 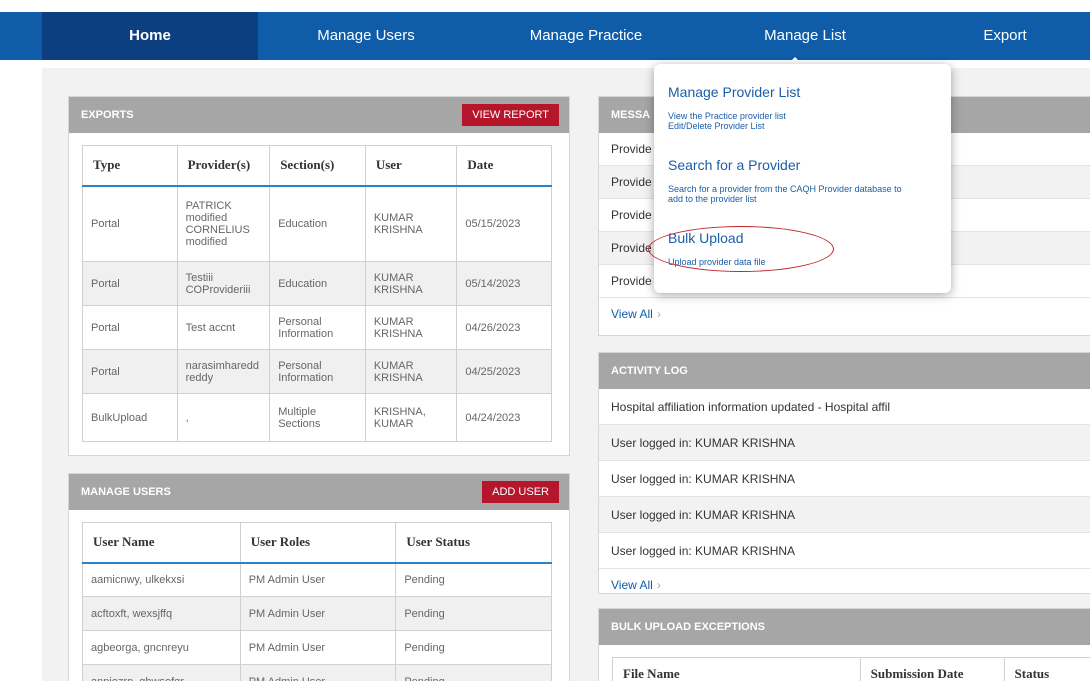 What do you see at coordinates (736, 669) in the screenshot?
I see `bulk-col-file-name: File Name` at bounding box center [736, 669].